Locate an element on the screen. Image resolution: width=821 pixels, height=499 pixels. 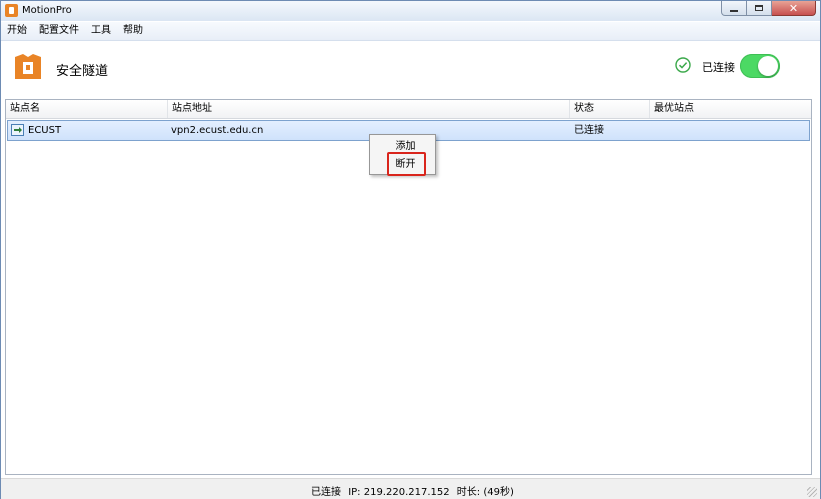
menu-profile: 配置文件 is located at coordinates (59, 31).